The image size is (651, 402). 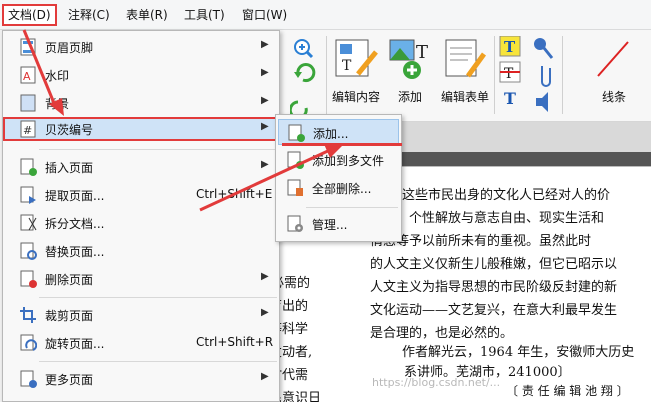 What do you see at coordinates (40, 69) in the screenshot?
I see `arrow-to-bates` at bounding box center [40, 69].